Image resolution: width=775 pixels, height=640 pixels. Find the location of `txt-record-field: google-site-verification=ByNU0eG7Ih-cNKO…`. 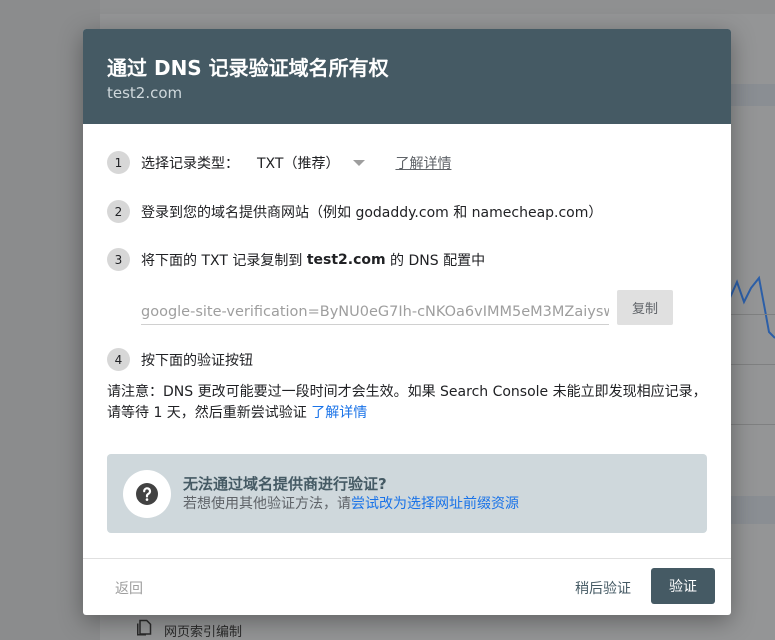

txt-record-field: google-site-verification=ByNU0eG7Ih-cNKO… is located at coordinates (375, 314).